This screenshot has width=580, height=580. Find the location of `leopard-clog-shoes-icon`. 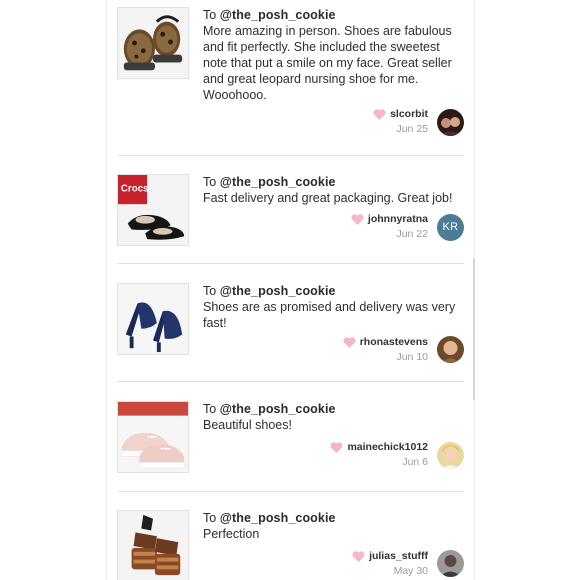

leopard-clog-shoes-icon is located at coordinates (153, 43).